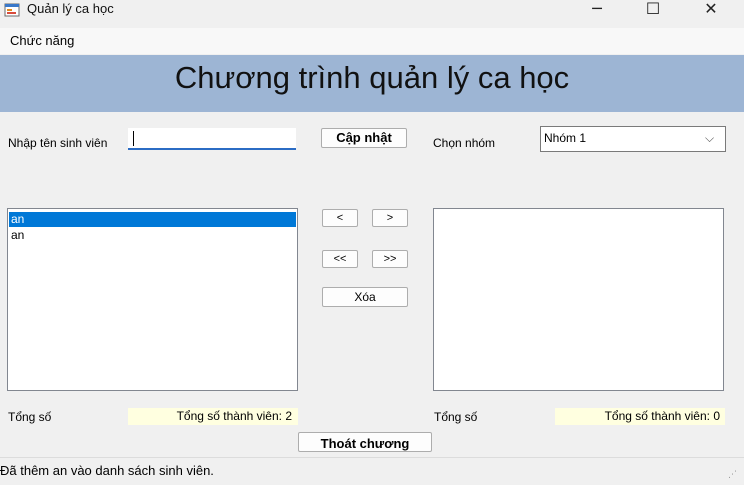 The width and height of the screenshot is (744, 485). What do you see at coordinates (107, 470) in the screenshot?
I see `status-text: Đã thêm an vào danh sách sinh viên.` at bounding box center [107, 470].